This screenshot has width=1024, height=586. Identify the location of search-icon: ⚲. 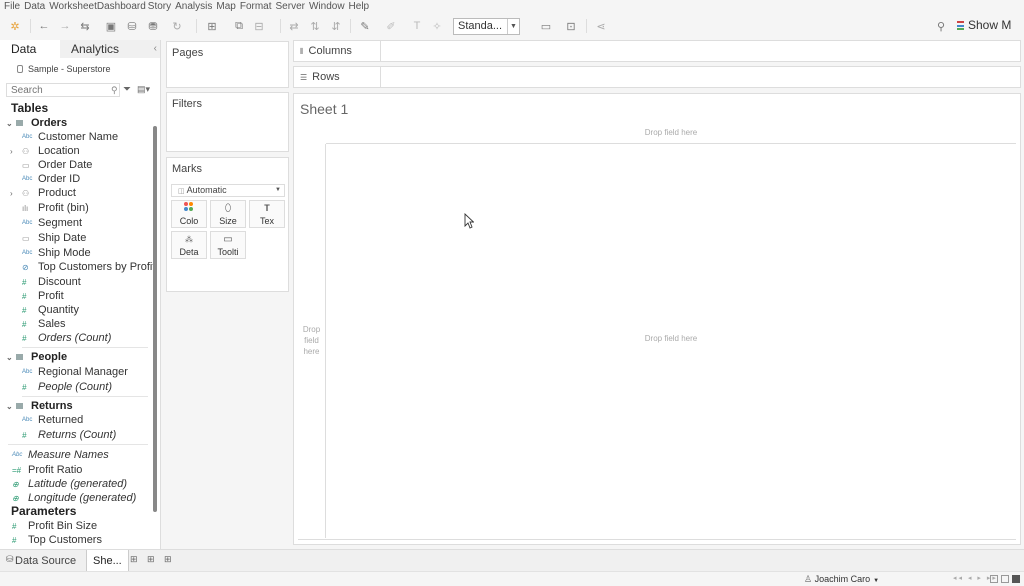
(114, 90).